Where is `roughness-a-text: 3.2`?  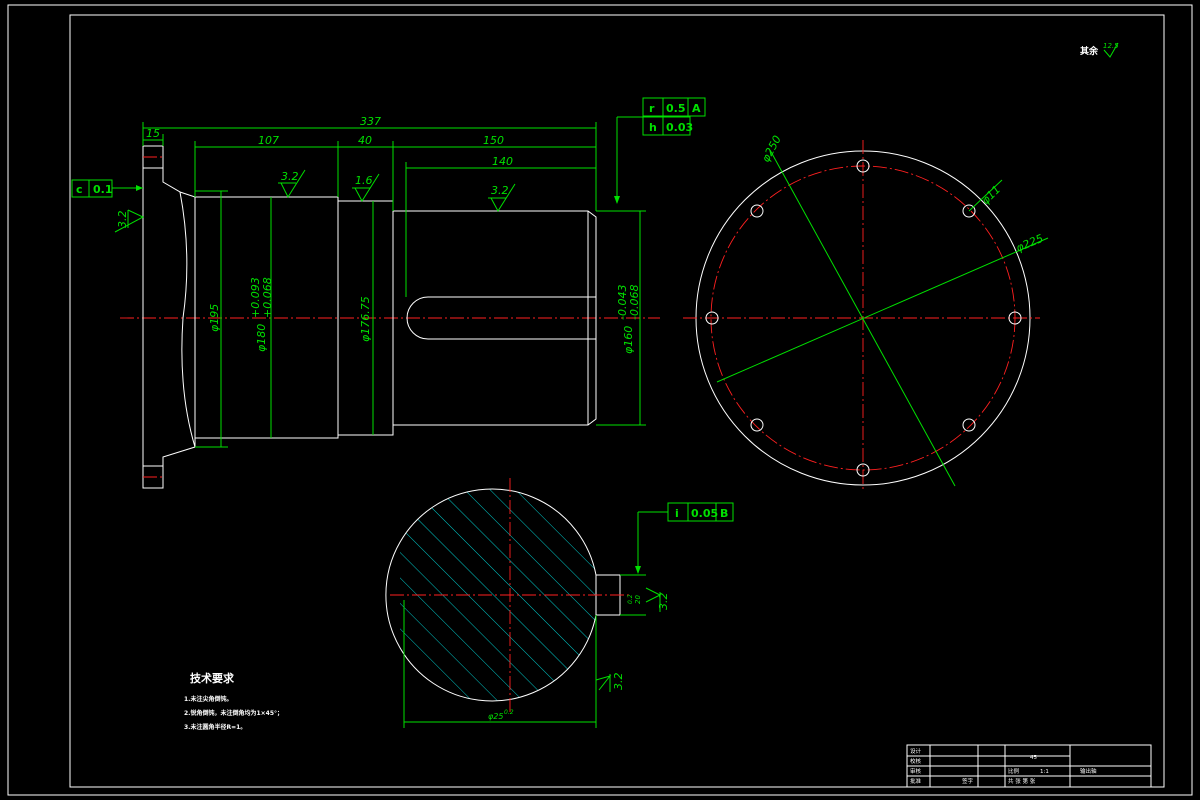
roughness-a-text: 3.2 is located at coordinates (290, 176).